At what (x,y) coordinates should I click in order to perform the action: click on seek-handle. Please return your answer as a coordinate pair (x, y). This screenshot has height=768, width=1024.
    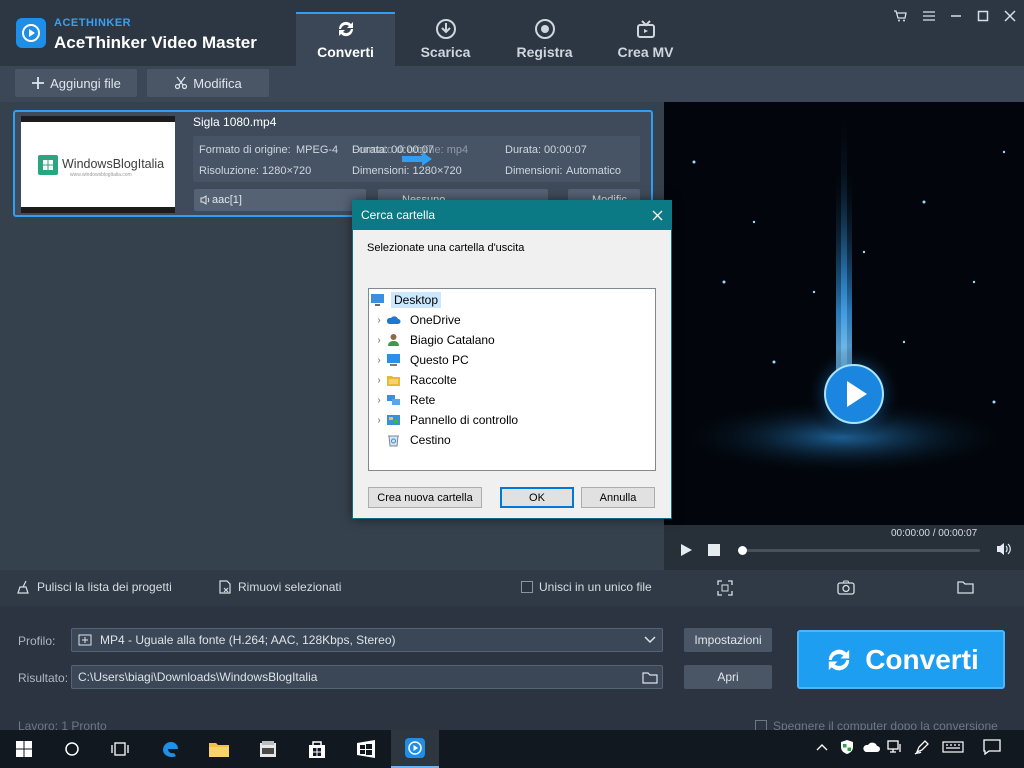
    Looking at the image, I should click on (742, 550).